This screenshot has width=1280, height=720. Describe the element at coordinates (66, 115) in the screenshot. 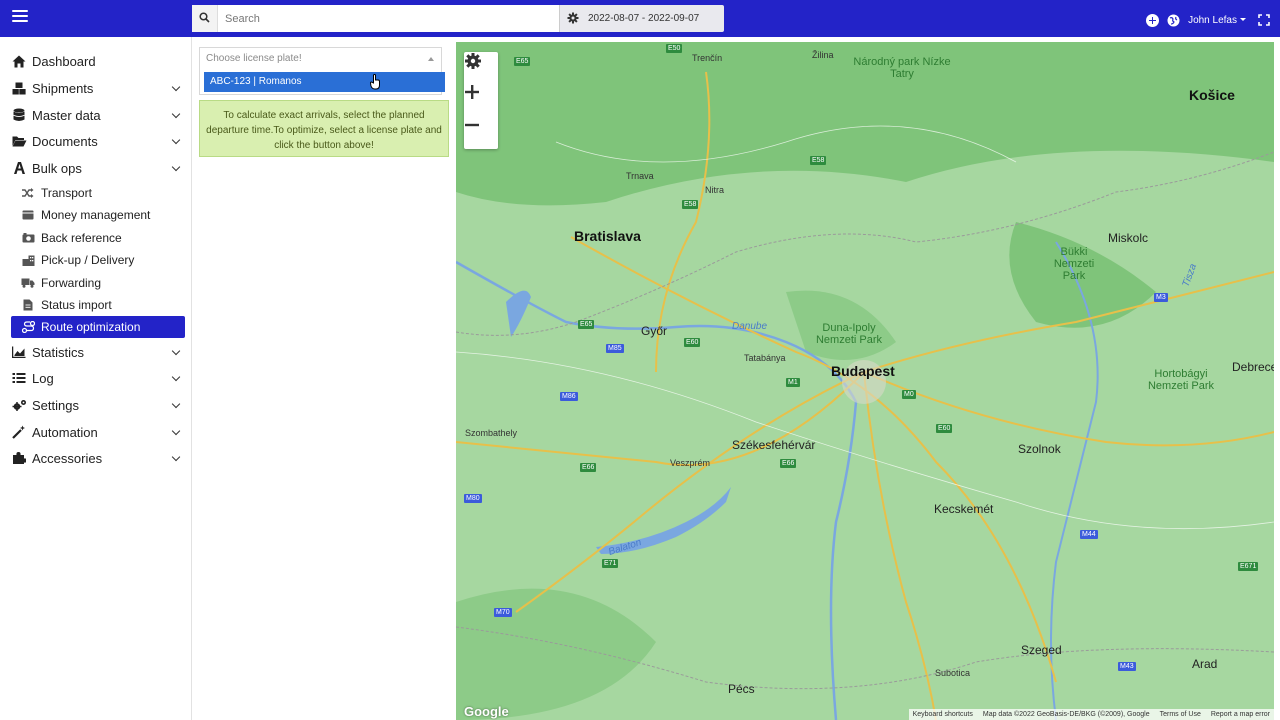

I see `sidebar-item-label: Master data` at that location.